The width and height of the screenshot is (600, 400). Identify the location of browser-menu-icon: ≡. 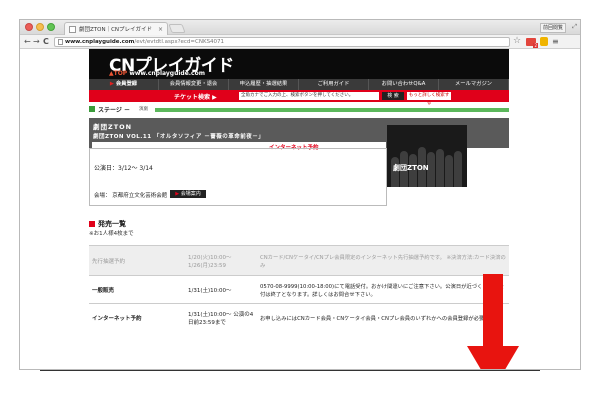
(555, 41).